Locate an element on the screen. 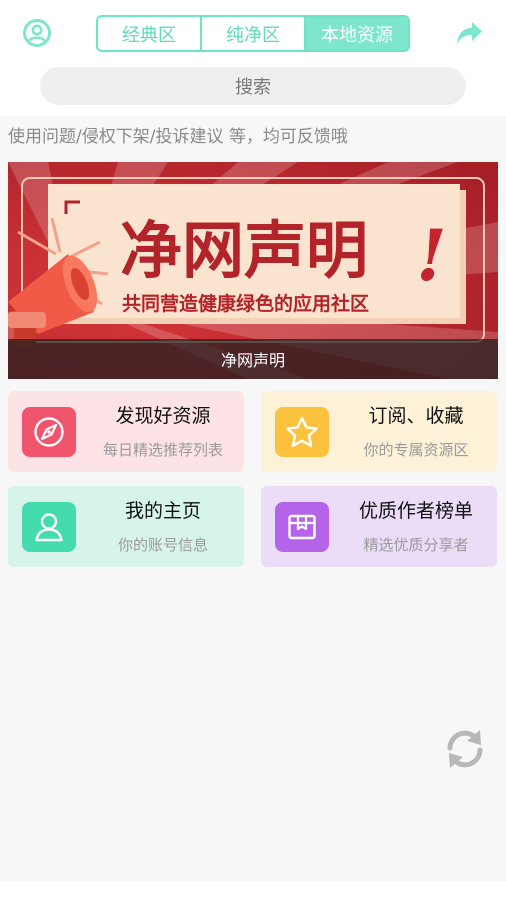 This screenshot has height=901, width=506. refresh-icon is located at coordinates (465, 749).